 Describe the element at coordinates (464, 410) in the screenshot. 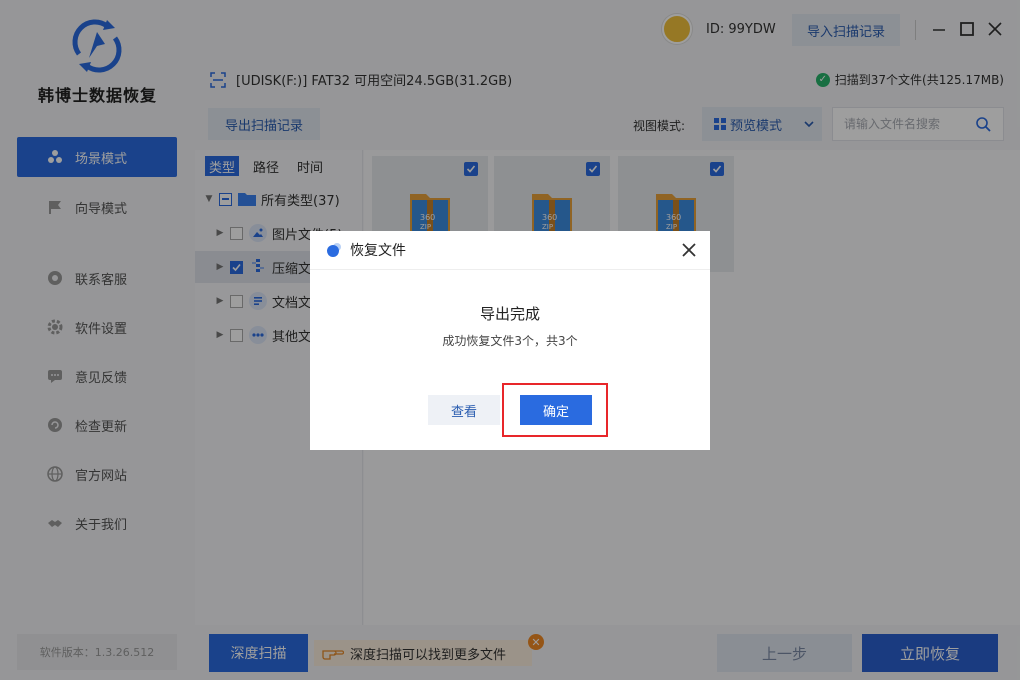

I see `view-button: 查看` at that location.